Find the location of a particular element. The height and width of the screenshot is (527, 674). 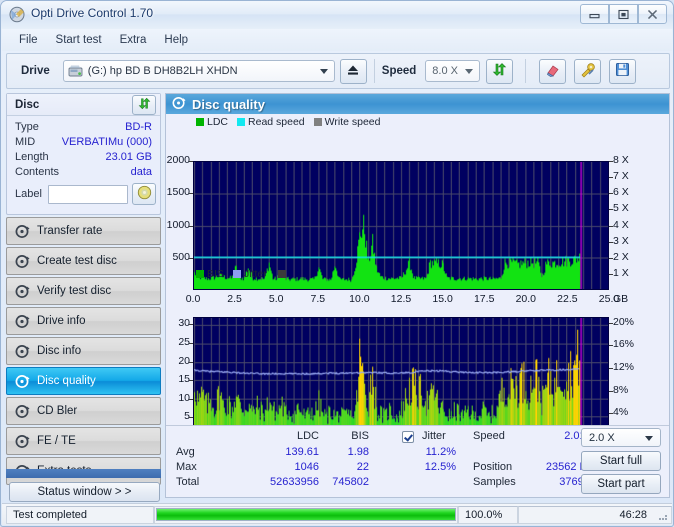

refresh-icon is located at coordinates (499, 71).